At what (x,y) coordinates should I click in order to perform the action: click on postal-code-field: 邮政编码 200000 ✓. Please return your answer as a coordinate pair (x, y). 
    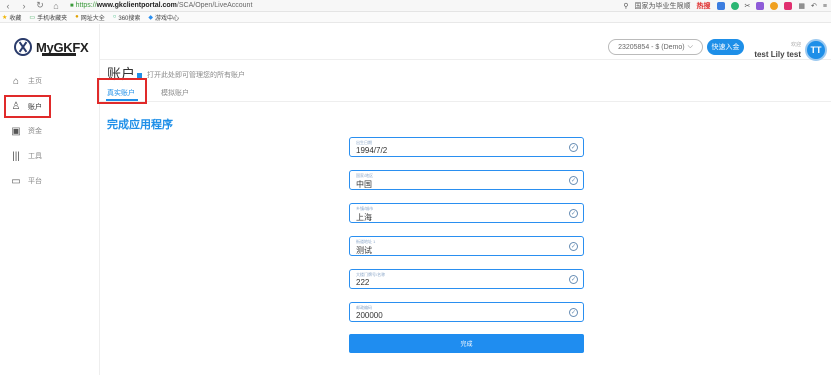
    Looking at the image, I should click on (466, 312).